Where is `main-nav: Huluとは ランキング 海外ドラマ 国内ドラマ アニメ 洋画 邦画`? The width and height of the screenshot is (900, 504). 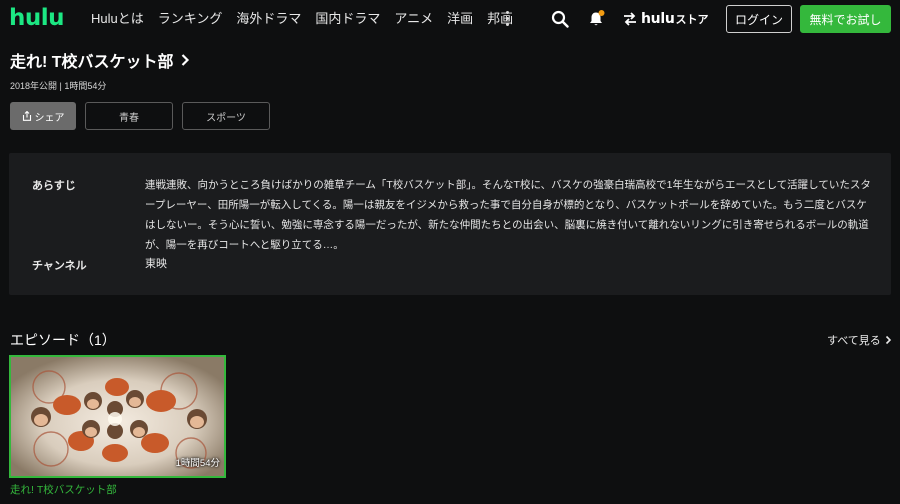
main-nav: Huluとは ランキング 海外ドラマ 国内ドラマ アニメ 洋画 邦画 is located at coordinates (309, 18).